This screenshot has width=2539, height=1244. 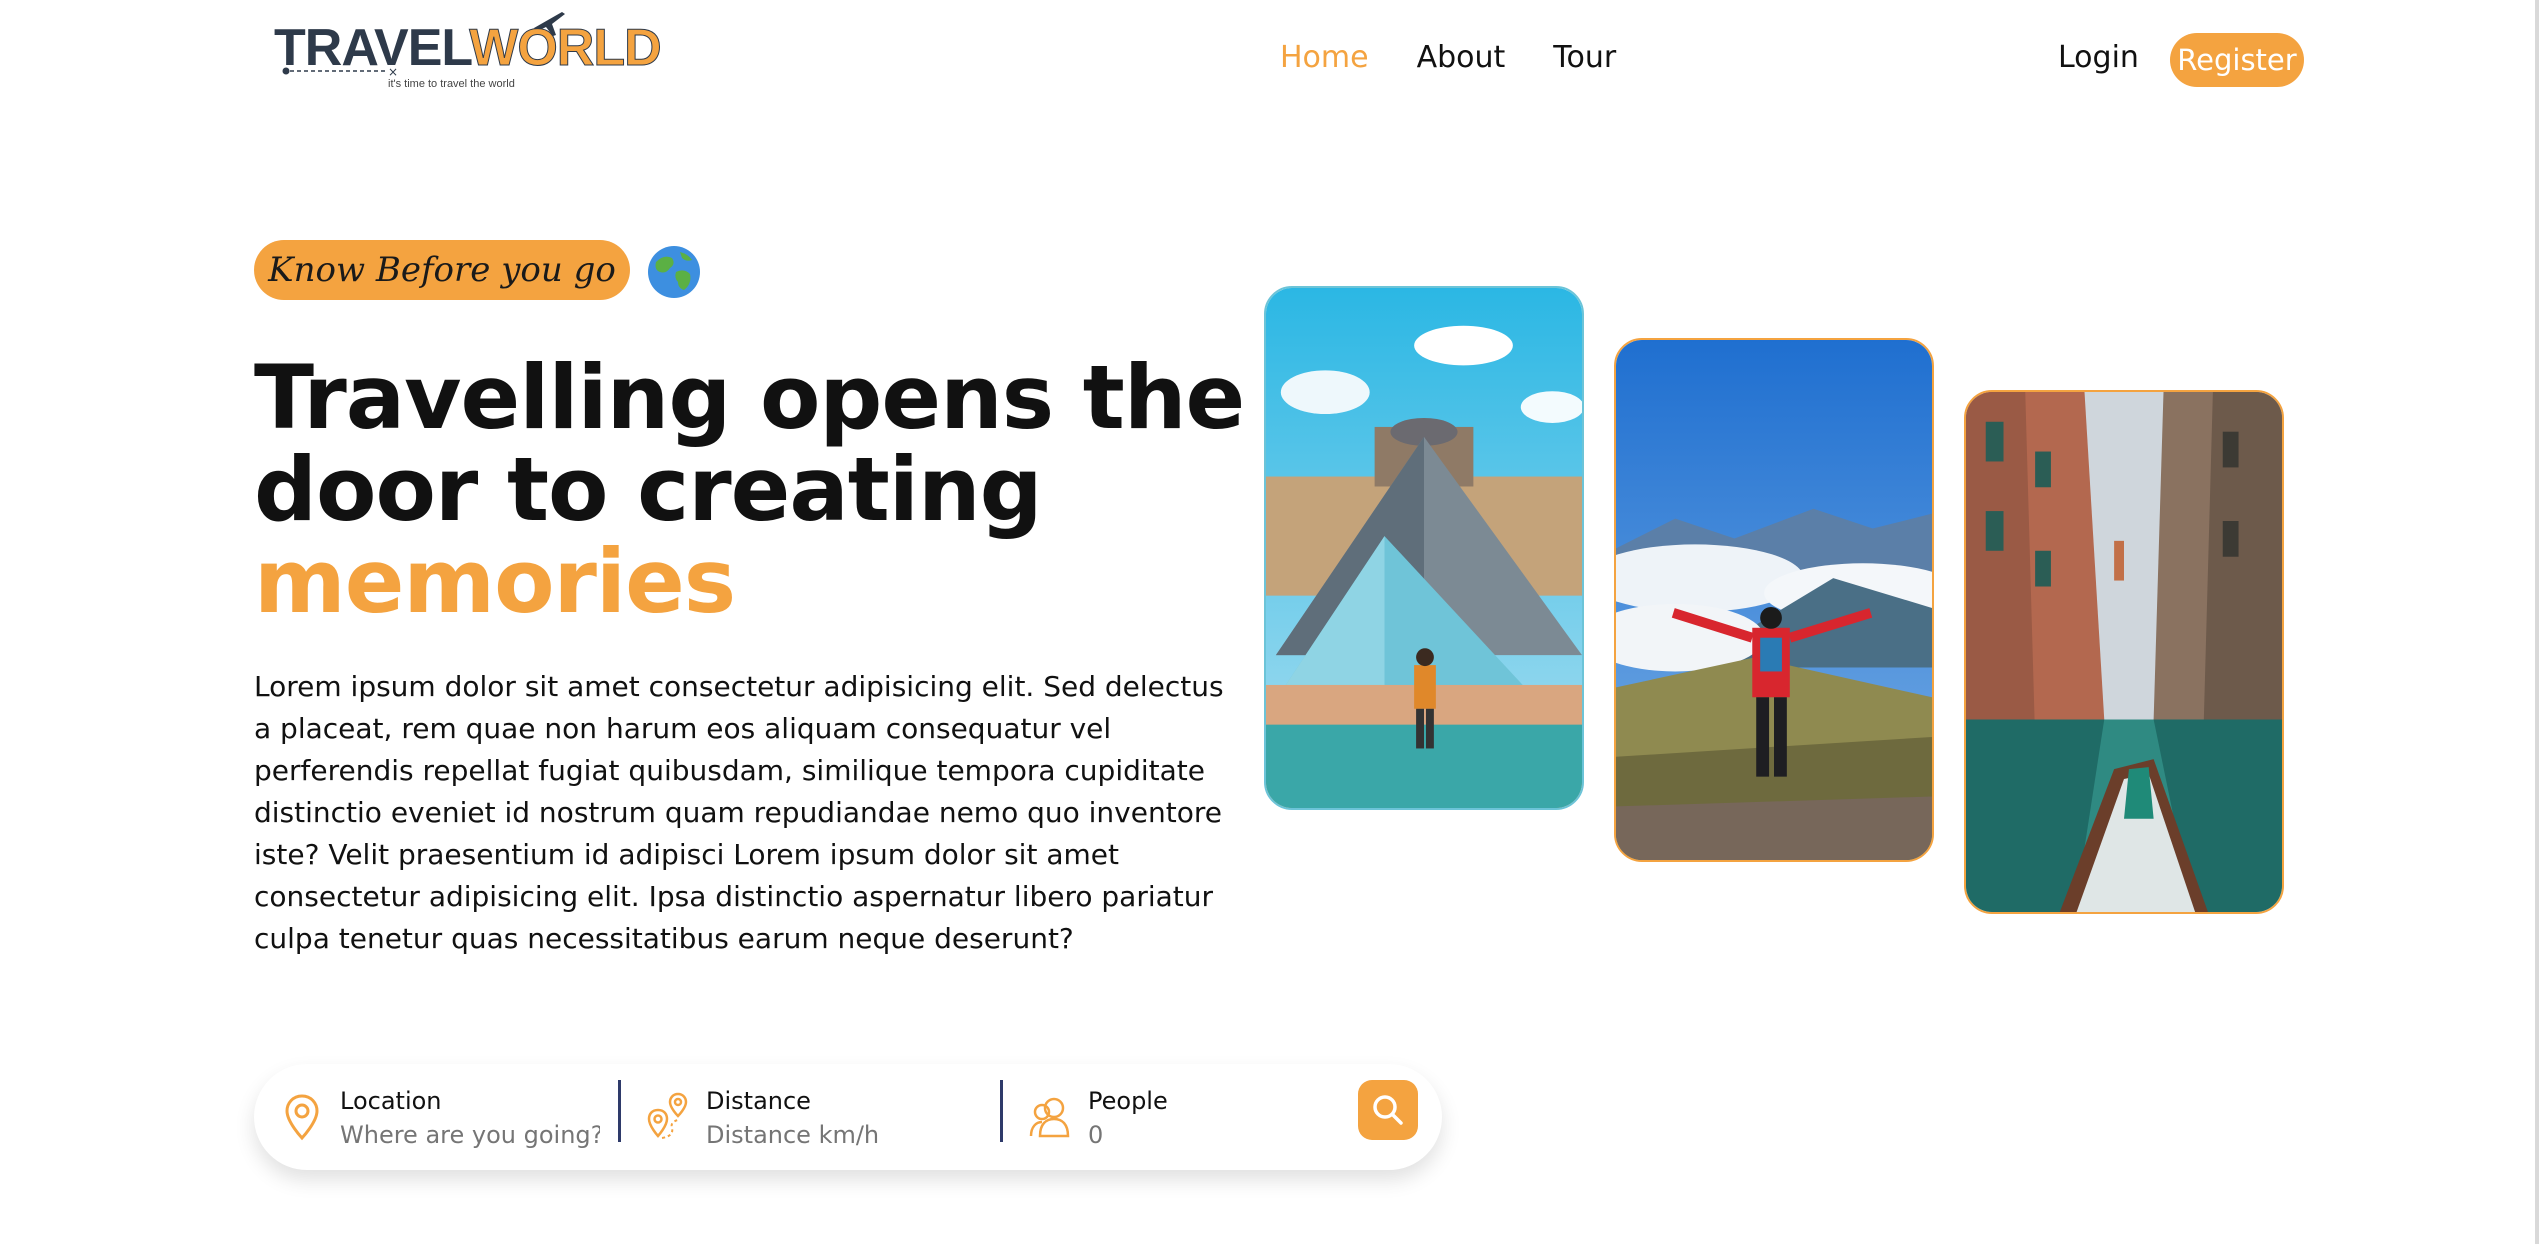 I want to click on location-input, so click(x=470, y=1135).